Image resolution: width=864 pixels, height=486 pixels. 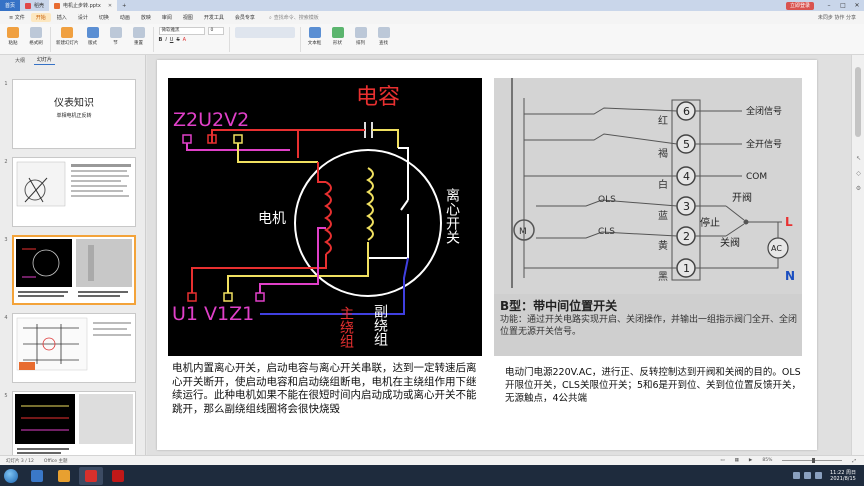 What do you see at coordinates (314, 43) in the screenshot?
I see `textbox-label: 文本框` at bounding box center [314, 43].